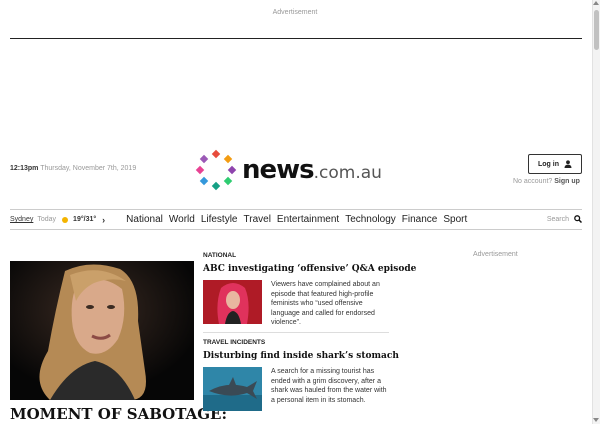 Image resolution: width=600 pixels, height=424 pixels. Describe the element at coordinates (596, 212) in the screenshot. I see `page-scrollbar` at that location.